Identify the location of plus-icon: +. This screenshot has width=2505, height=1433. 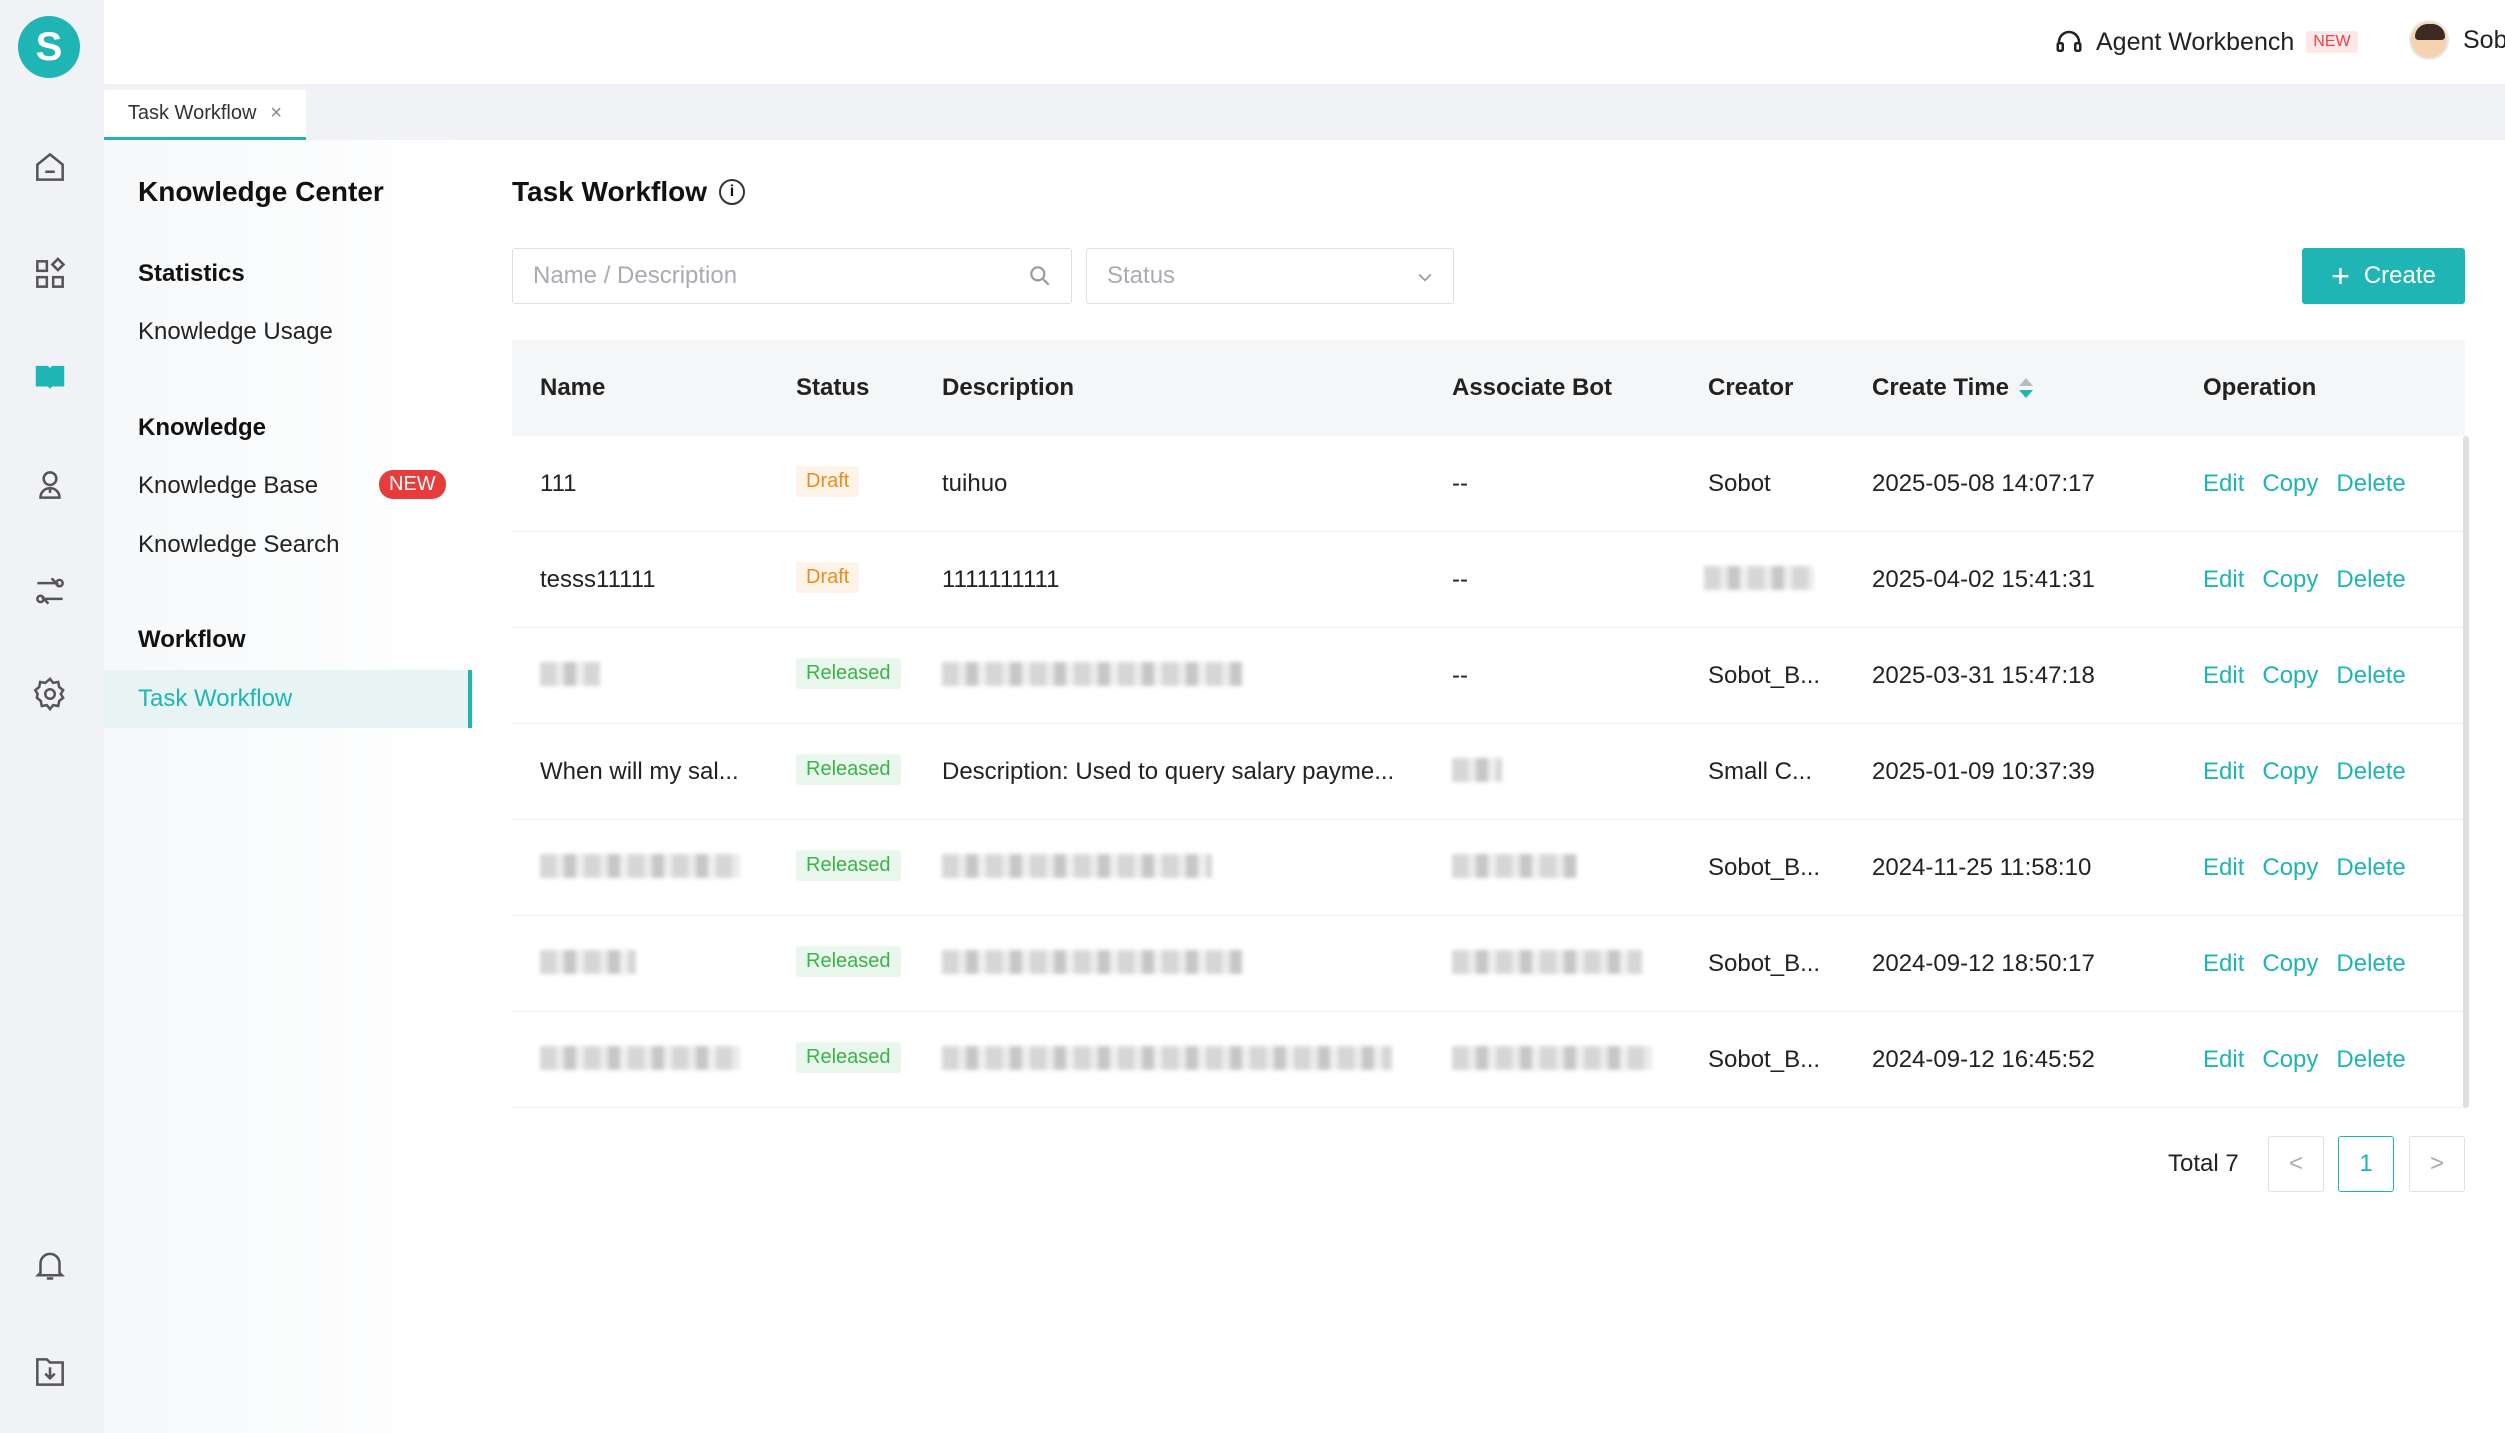
(2340, 276).